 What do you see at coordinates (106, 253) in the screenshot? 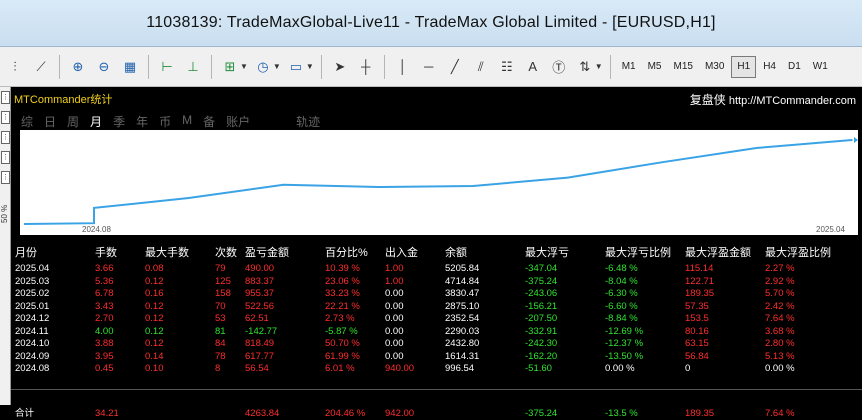
I see `column-header: 手数` at bounding box center [106, 253].